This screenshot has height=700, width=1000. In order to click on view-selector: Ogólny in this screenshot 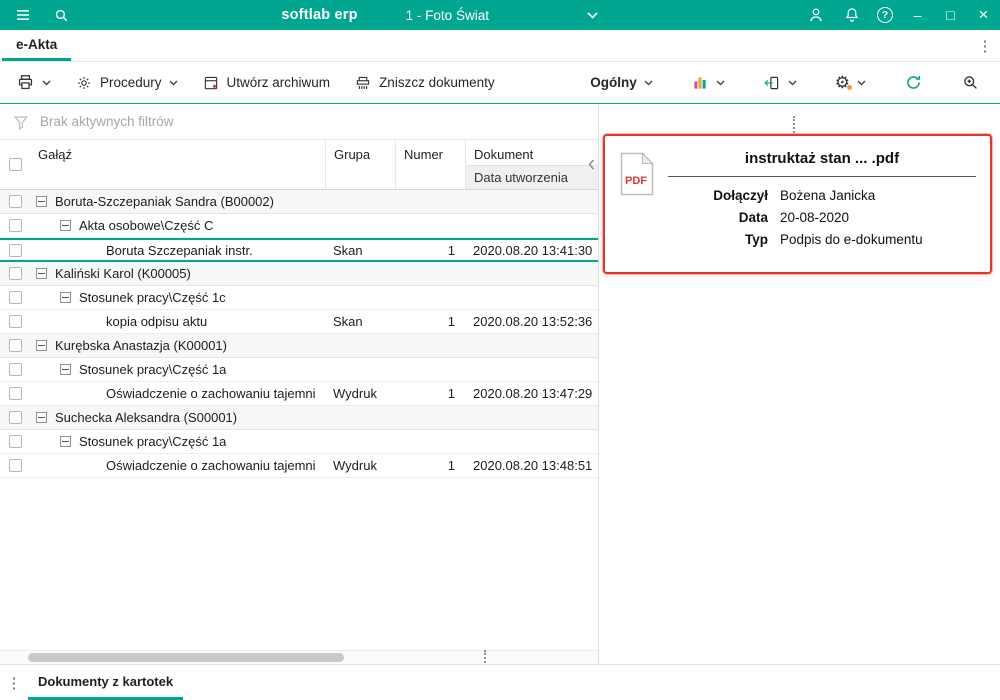, I will do `click(621, 82)`.